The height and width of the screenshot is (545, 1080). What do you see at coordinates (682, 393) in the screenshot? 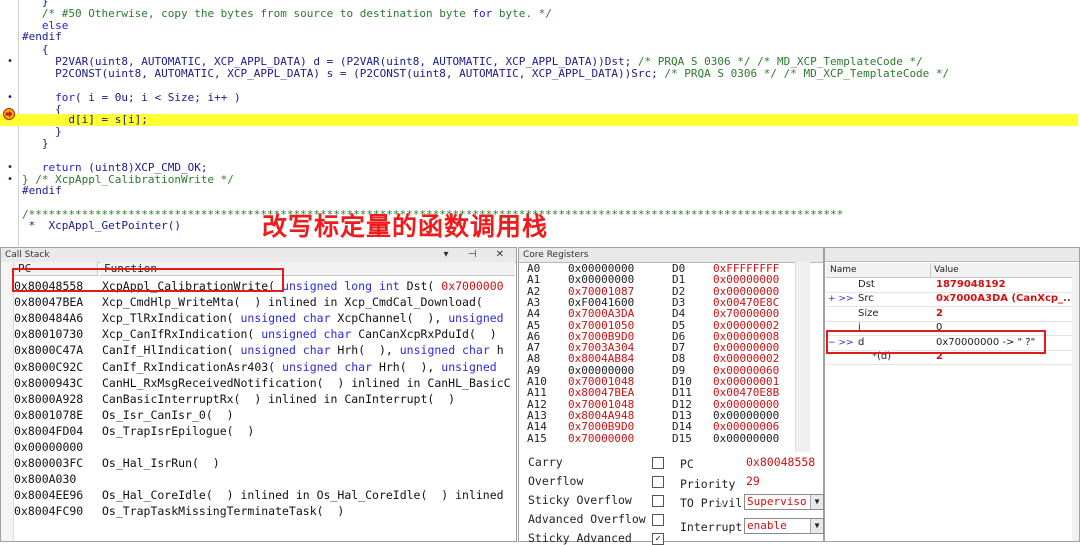
I see `register-name: D11` at bounding box center [682, 393].